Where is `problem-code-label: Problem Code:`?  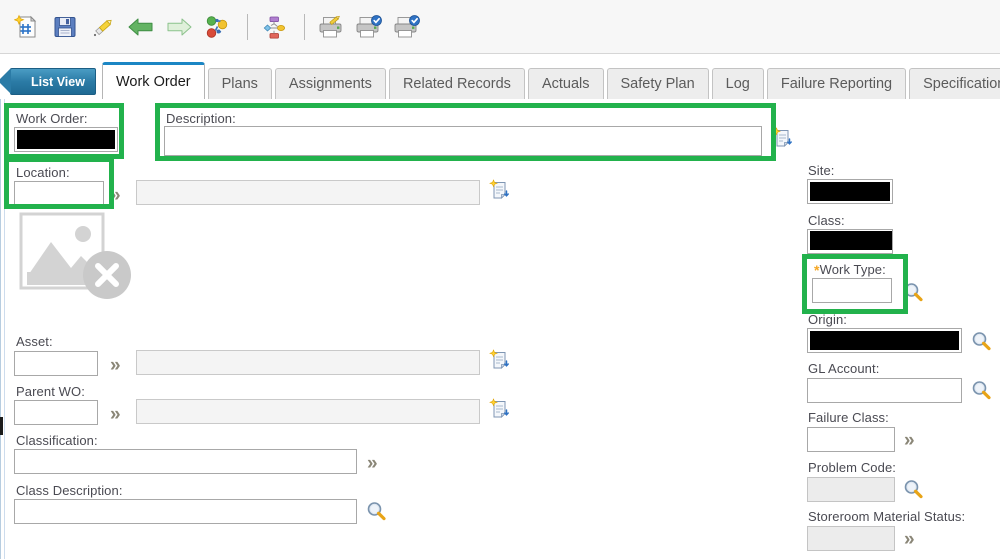
problem-code-label: Problem Code: is located at coordinates (852, 467).